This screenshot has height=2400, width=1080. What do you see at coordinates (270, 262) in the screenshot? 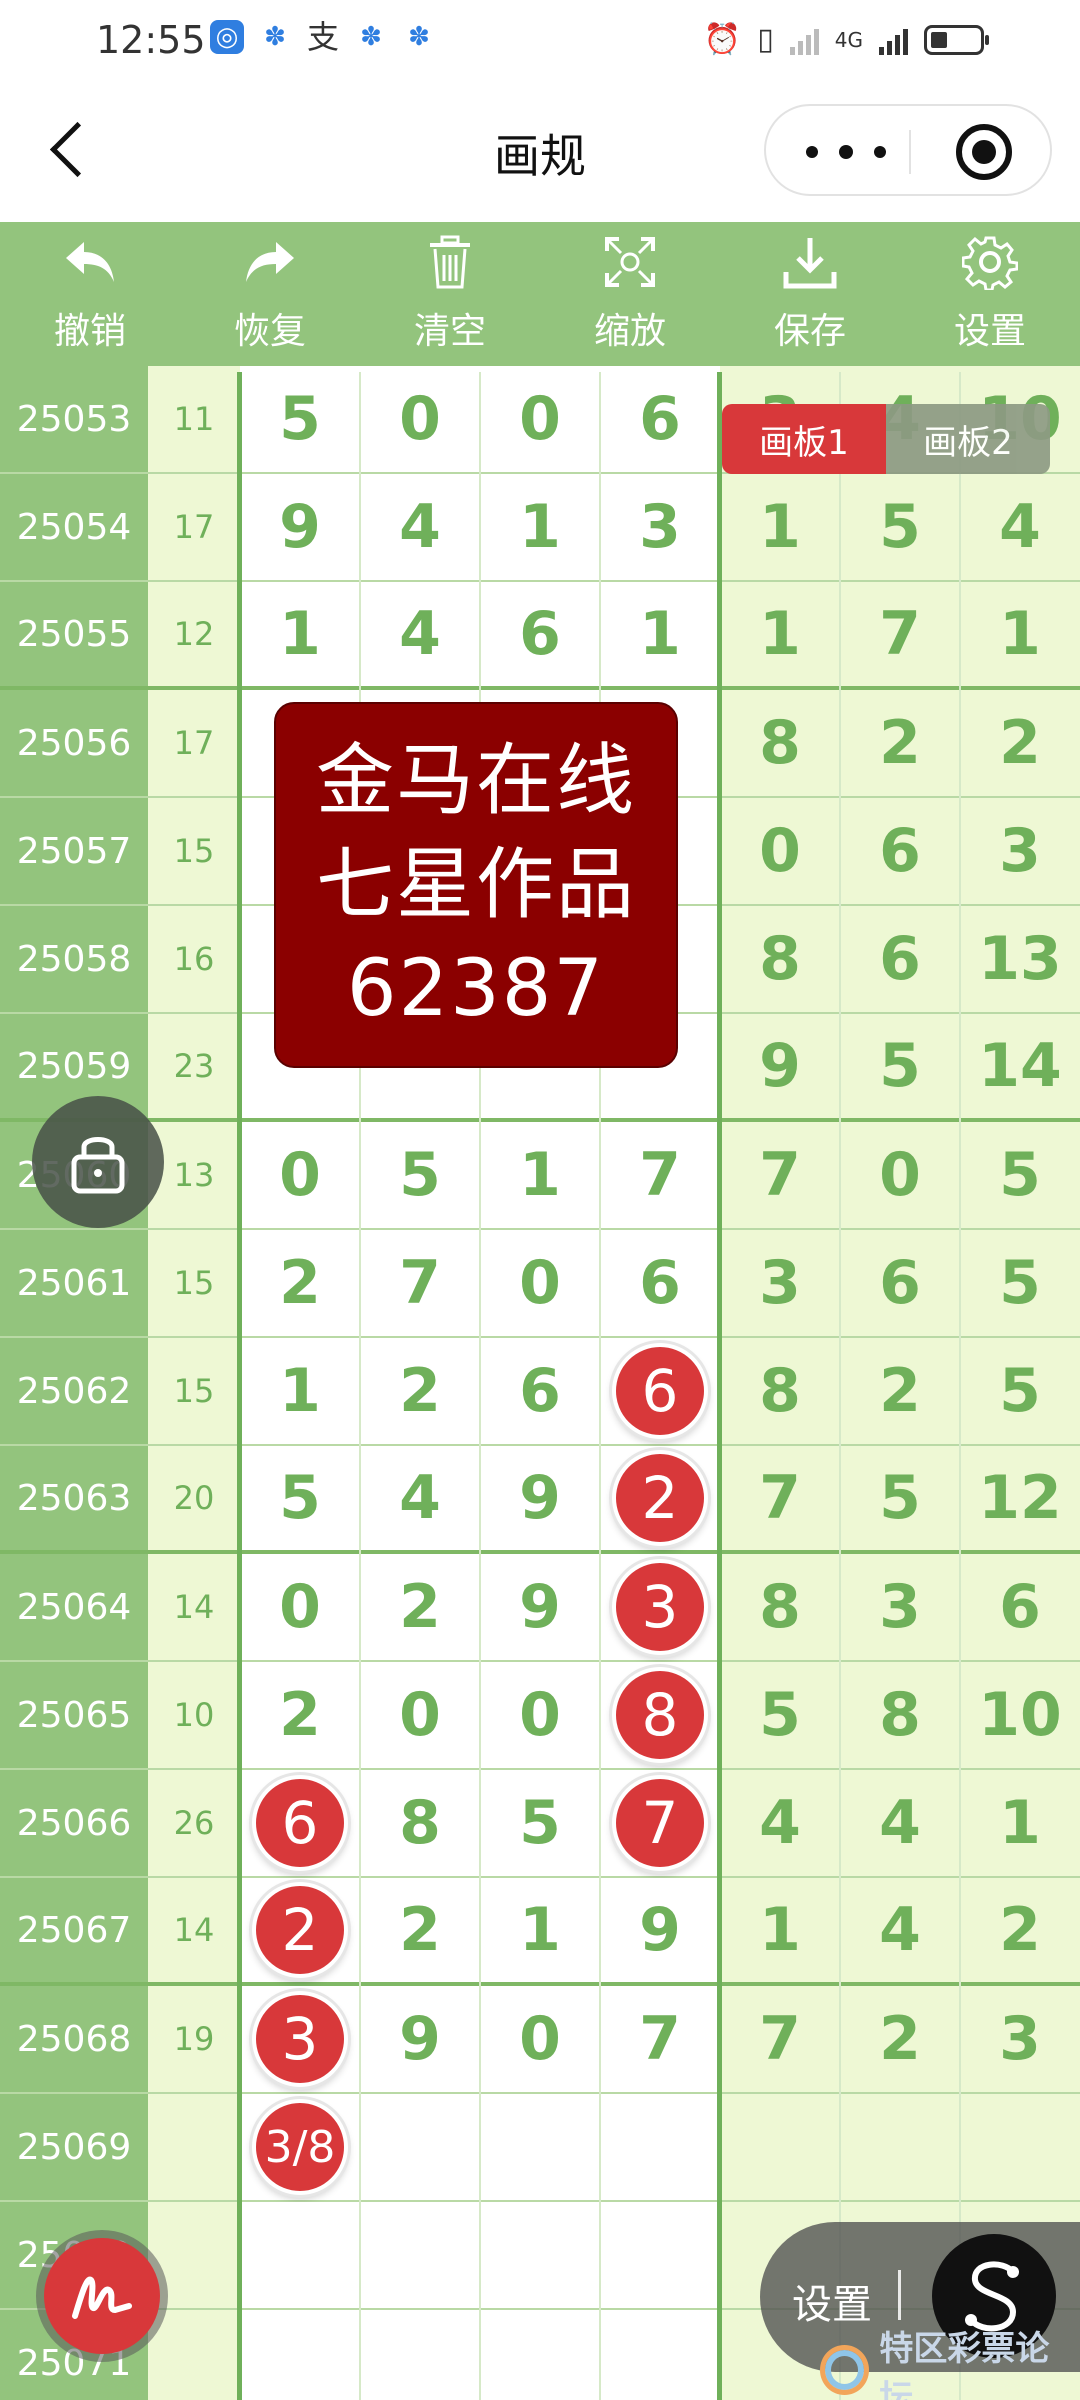
I see `redo-icon` at bounding box center [270, 262].